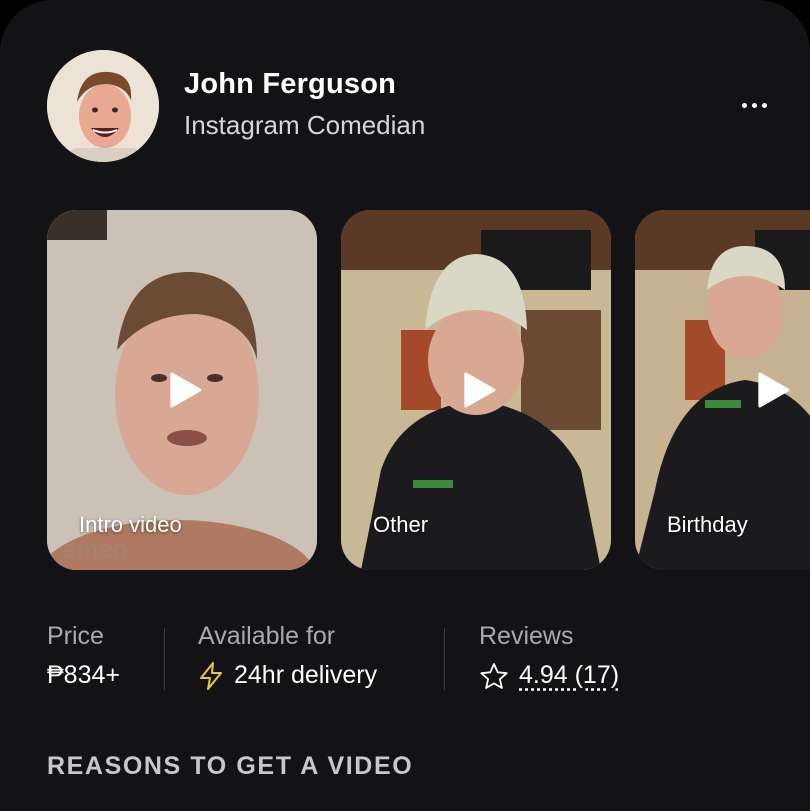 The image size is (810, 811). What do you see at coordinates (707, 524) in the screenshot?
I see `video-label: Birthday` at bounding box center [707, 524].